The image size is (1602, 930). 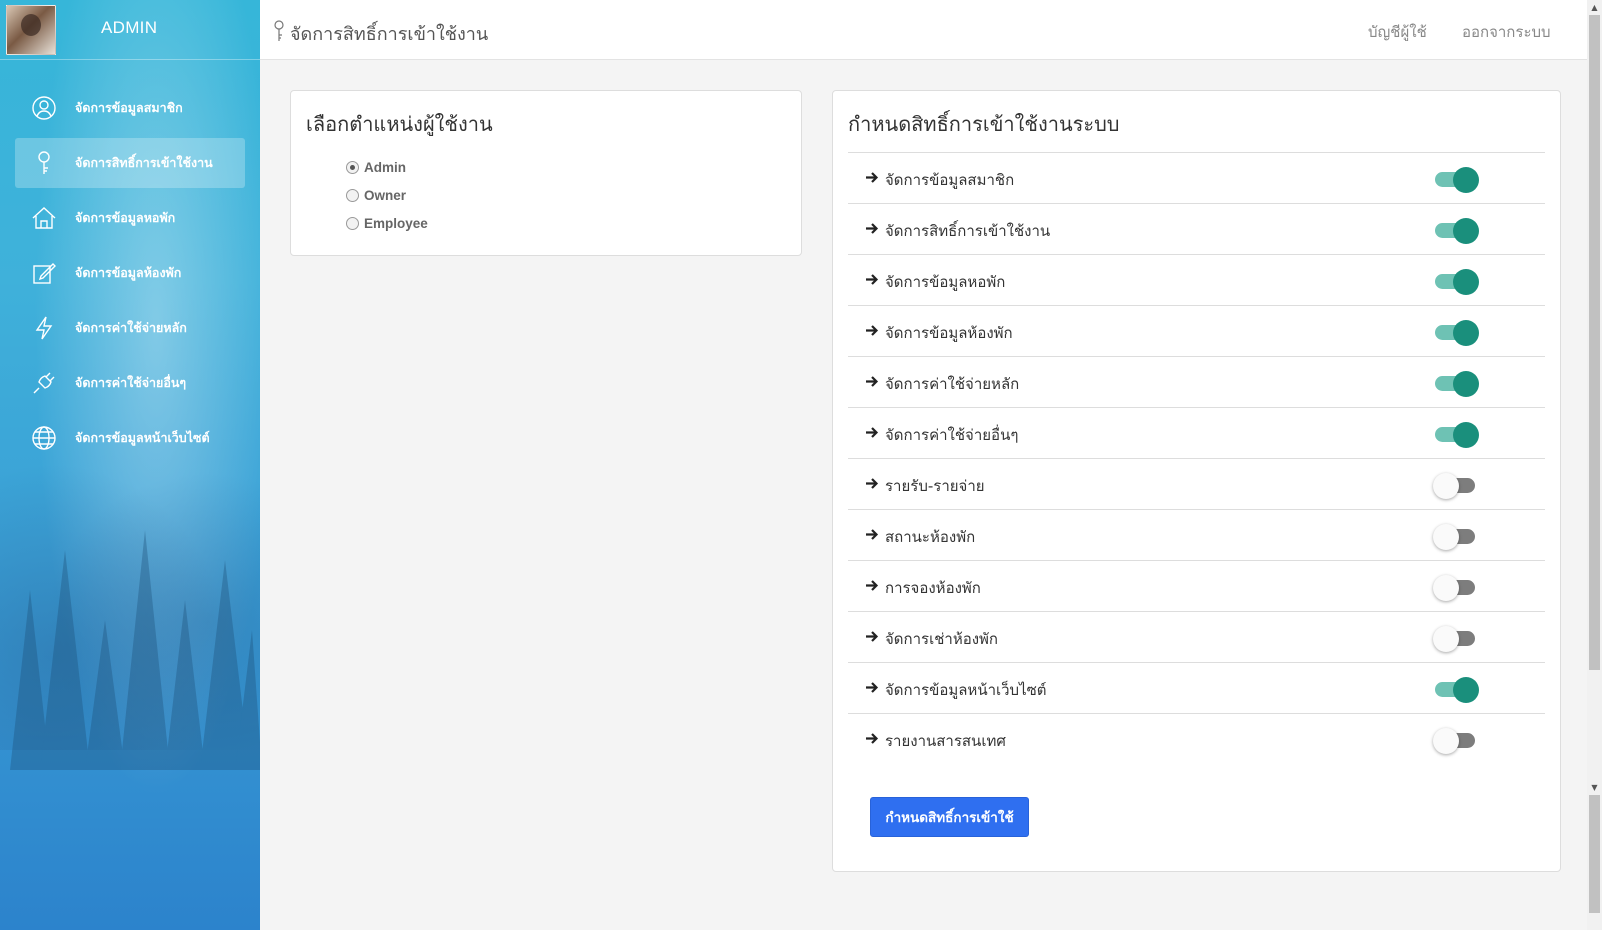 I want to click on user-circle-icon, so click(x=44, y=108).